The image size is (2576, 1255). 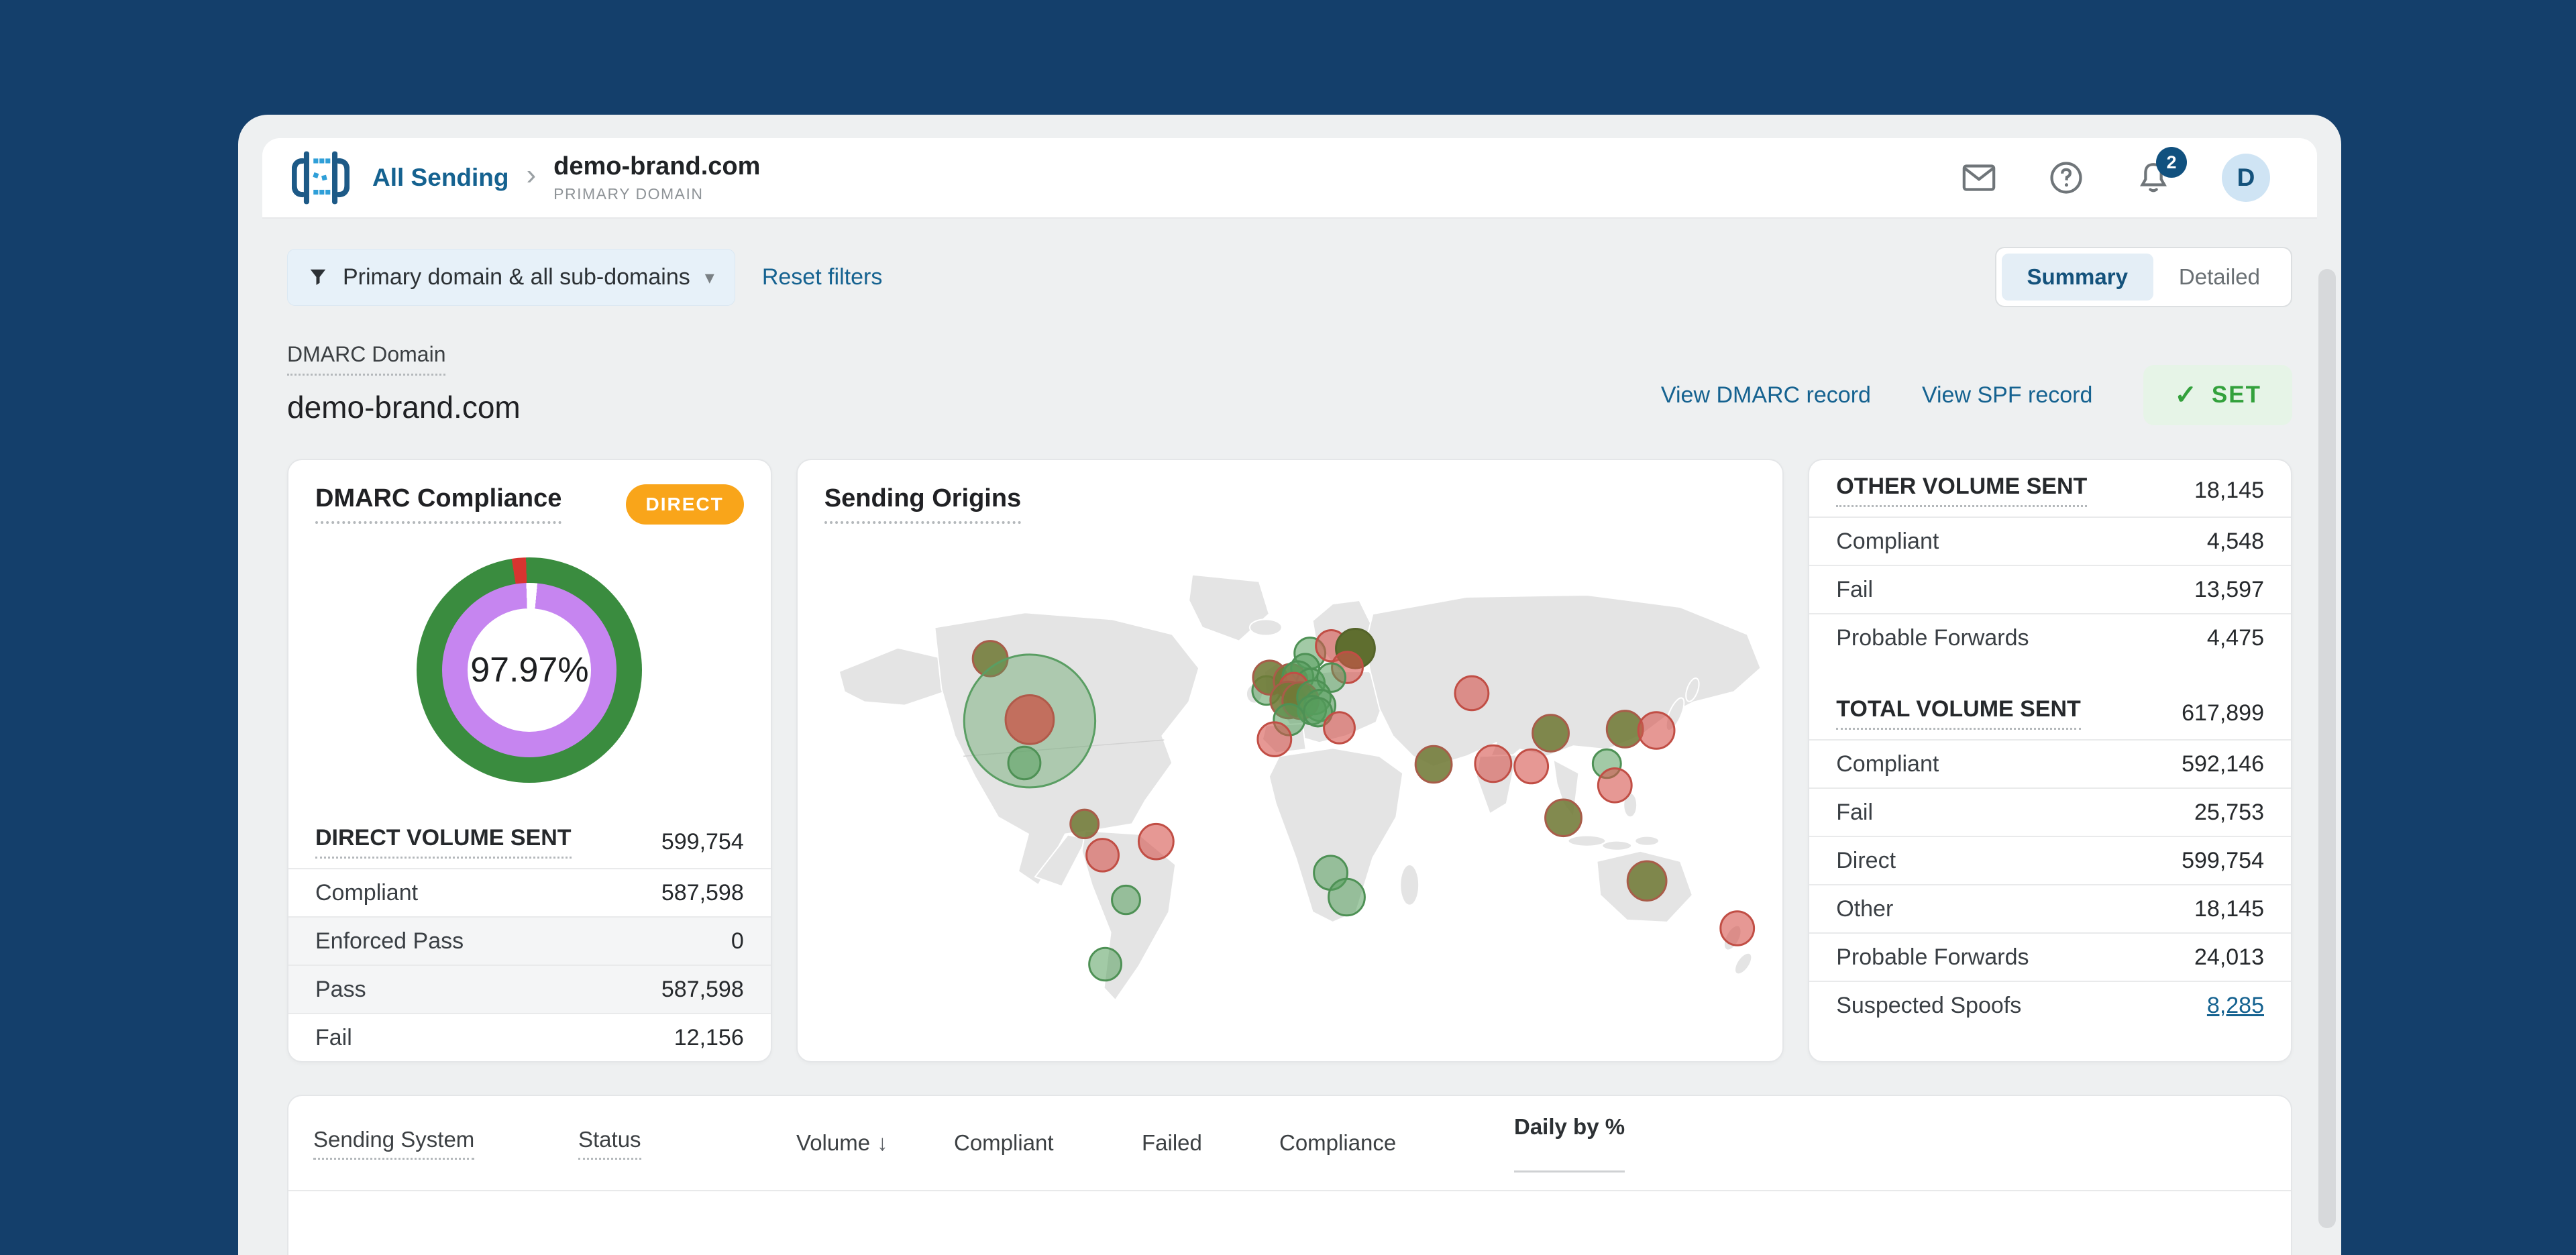 What do you see at coordinates (687, 1143) in the screenshot?
I see `col-status: Status` at bounding box center [687, 1143].